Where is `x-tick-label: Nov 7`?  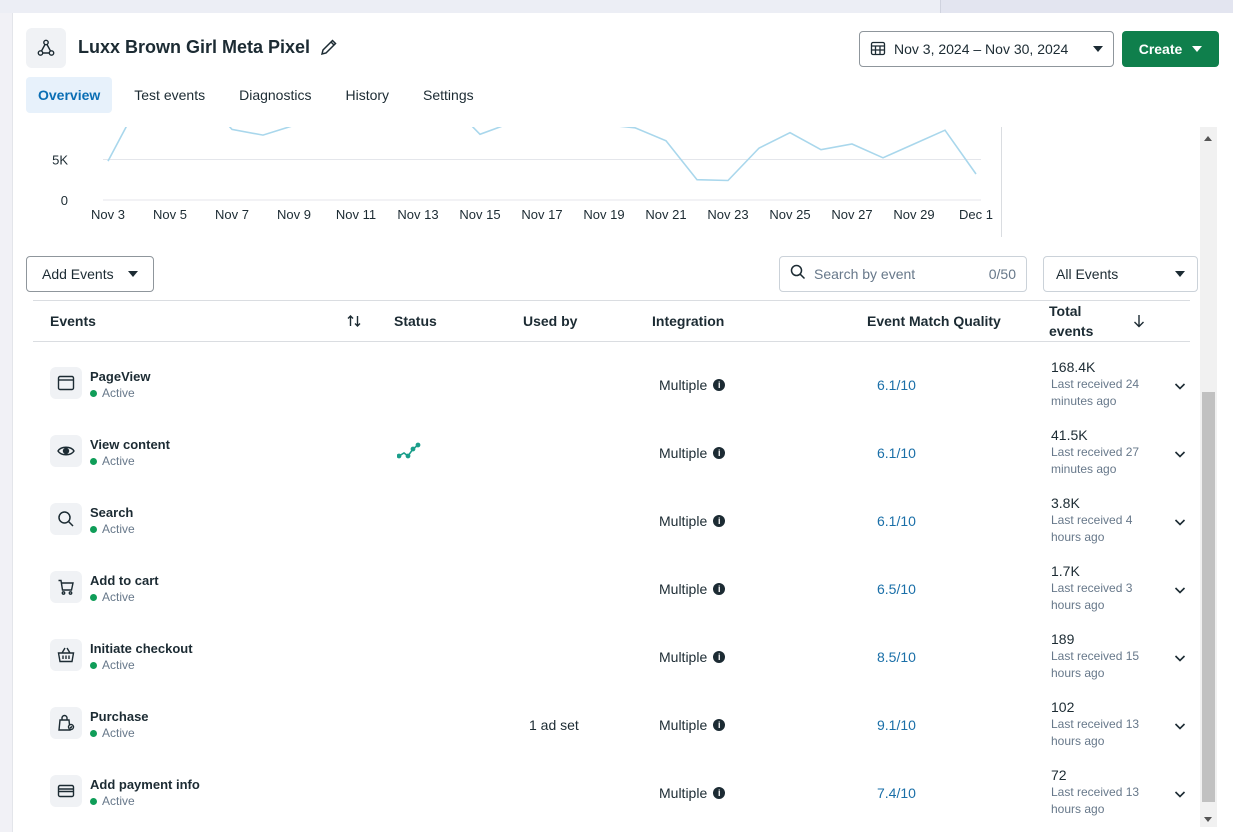
x-tick-label: Nov 7 is located at coordinates (232, 214).